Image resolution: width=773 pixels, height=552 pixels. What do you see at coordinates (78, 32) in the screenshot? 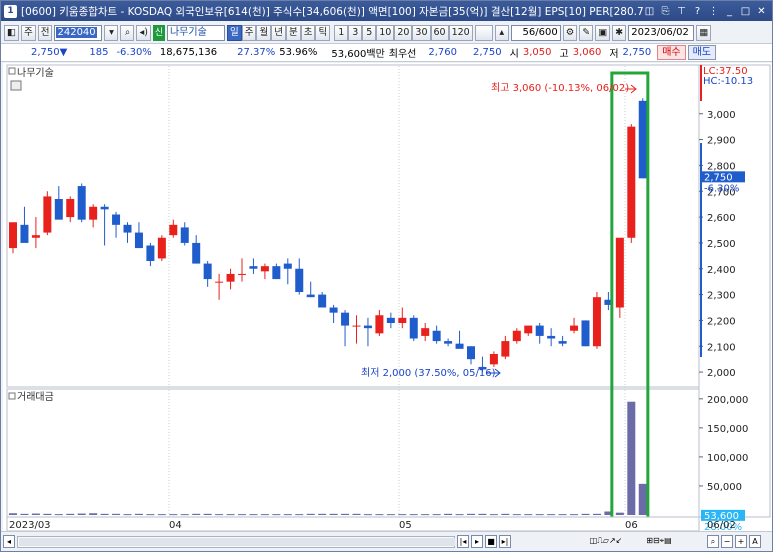
I see `stock-code-input: 242040` at bounding box center [78, 32].